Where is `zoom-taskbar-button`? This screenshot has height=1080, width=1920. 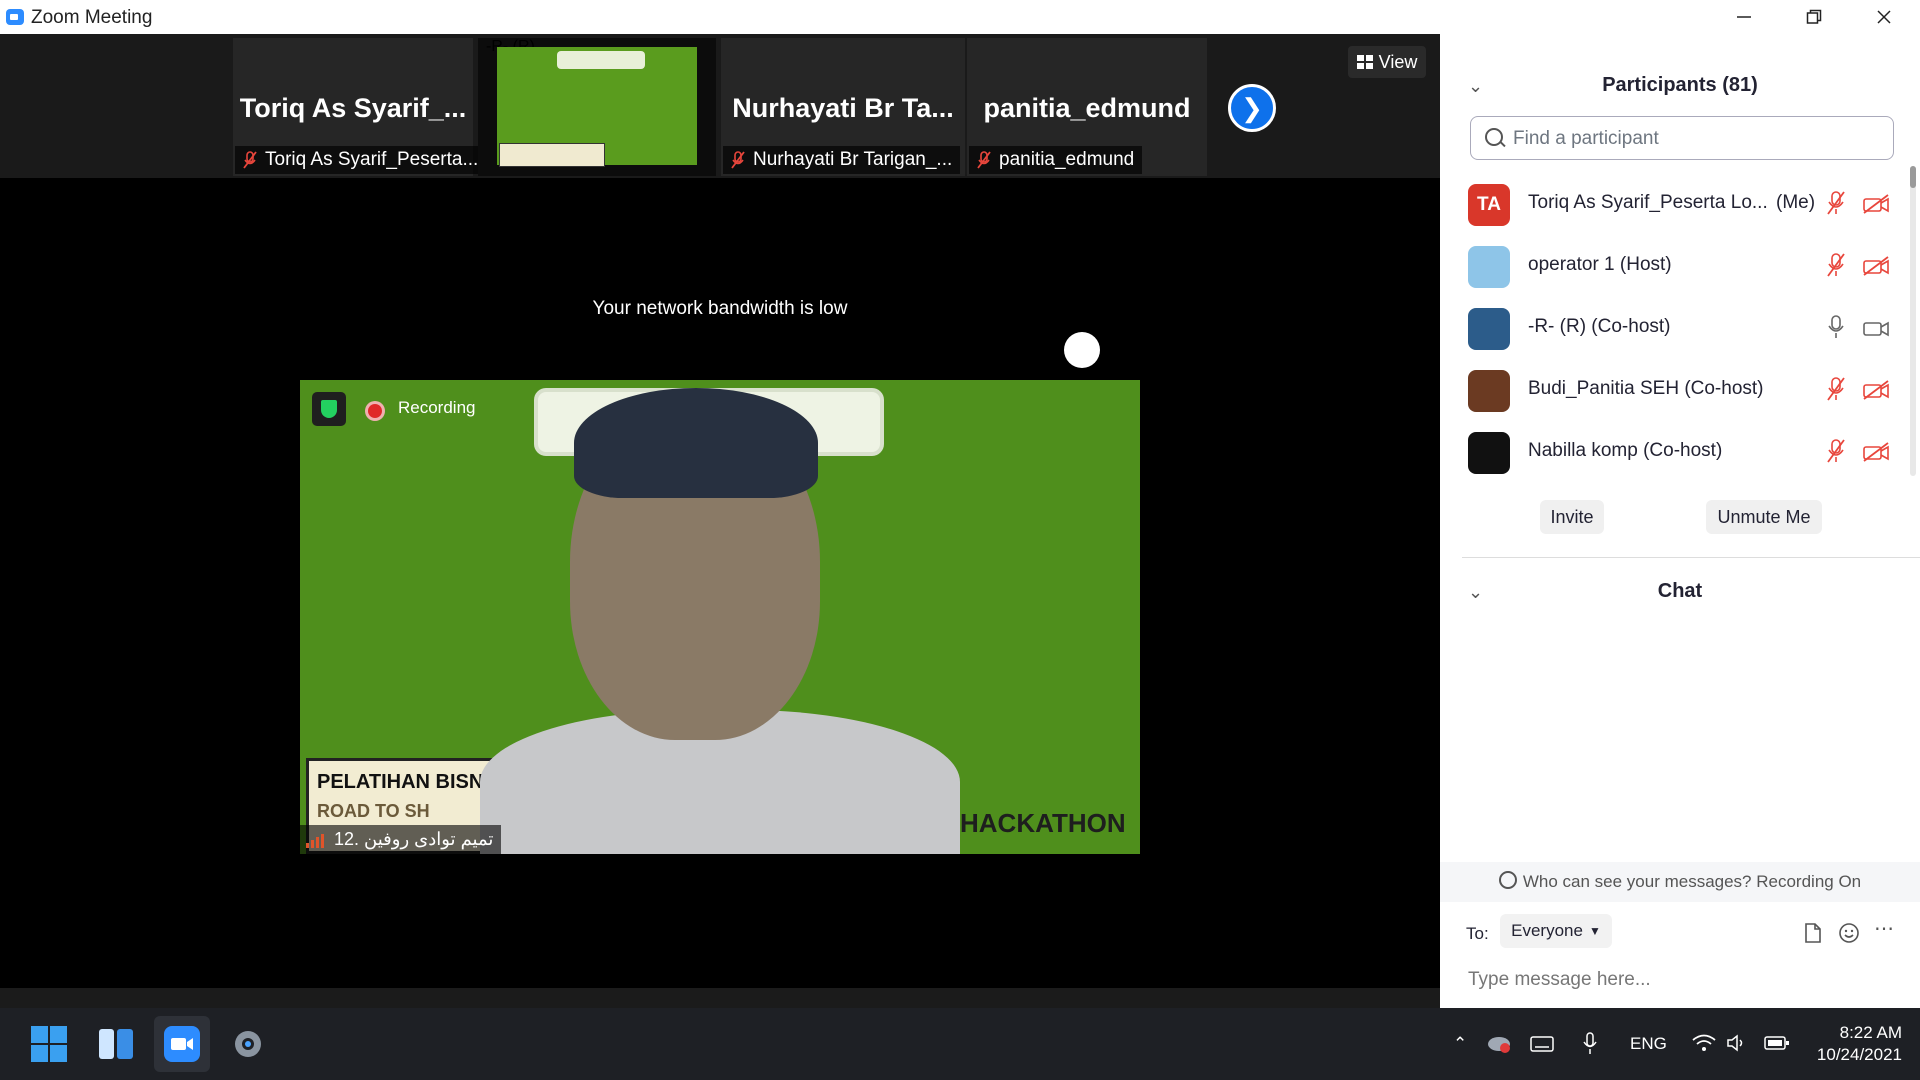
zoom-taskbar-button is located at coordinates (182, 1044).